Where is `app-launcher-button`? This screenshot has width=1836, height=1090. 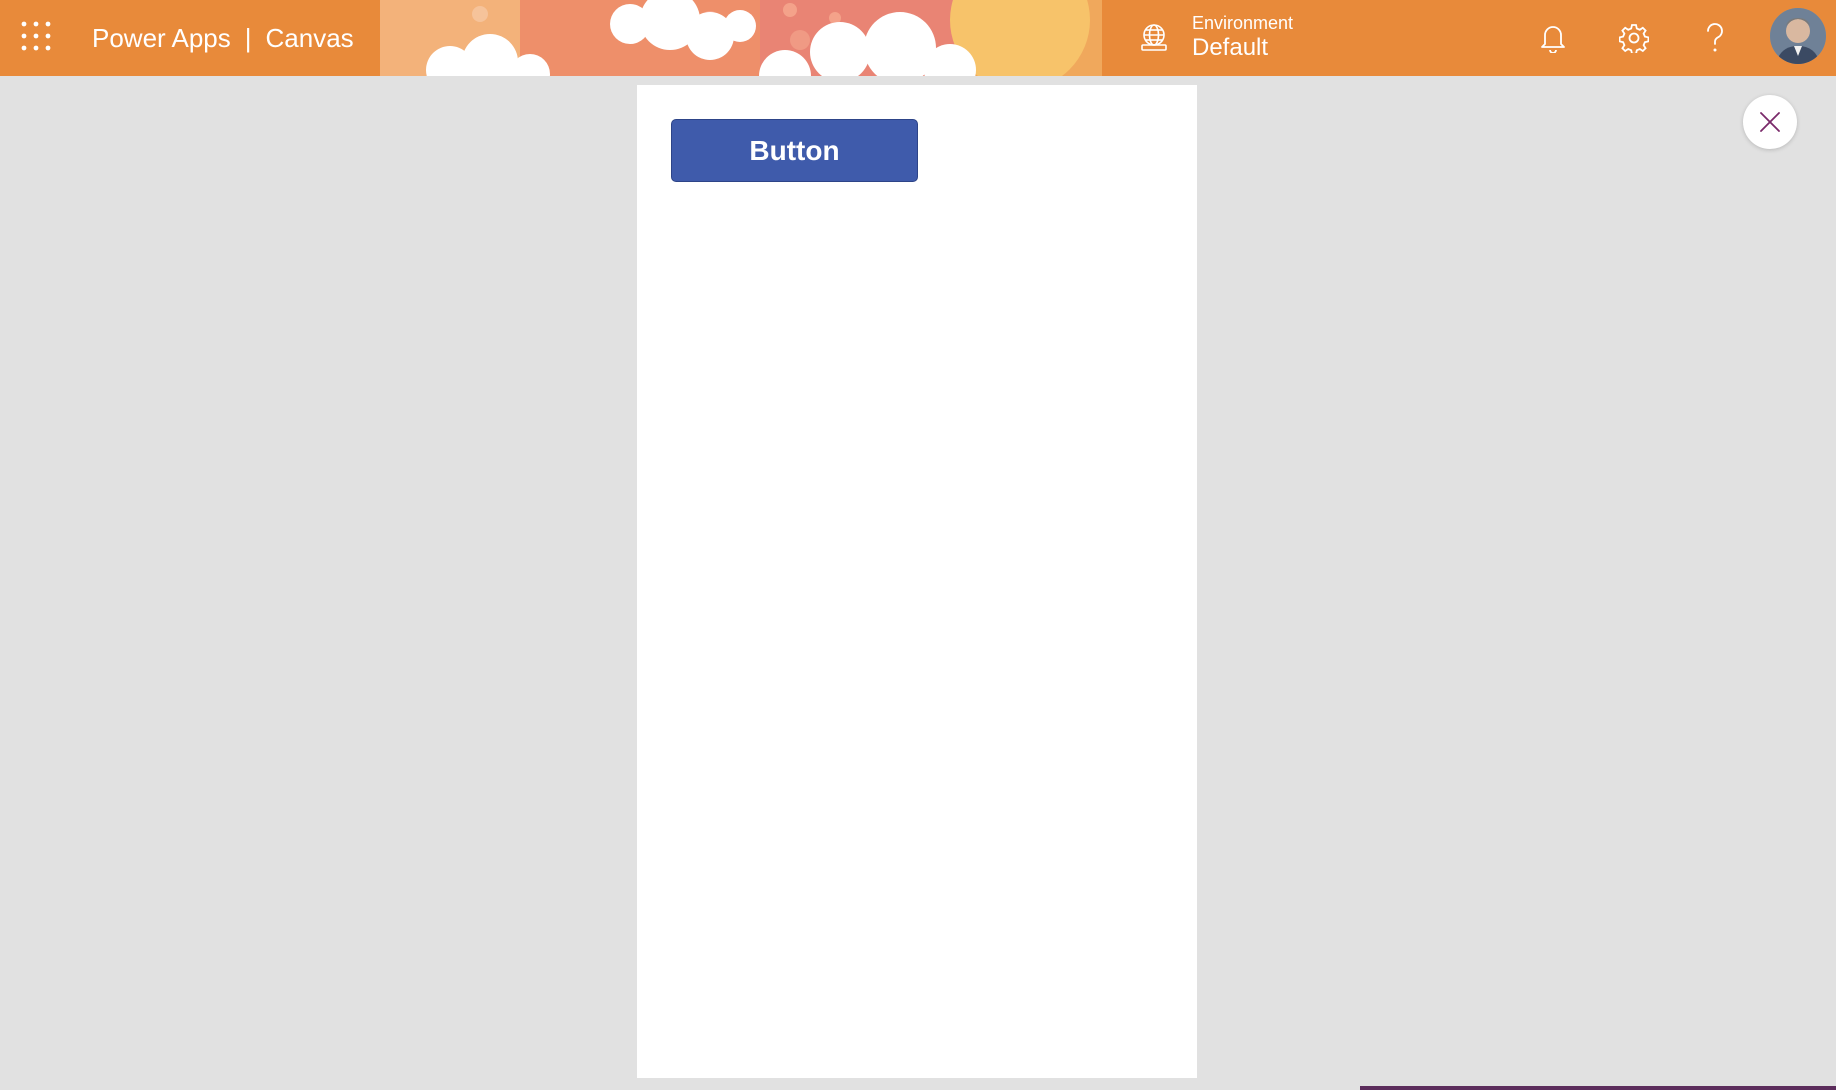 app-launcher-button is located at coordinates (36, 36).